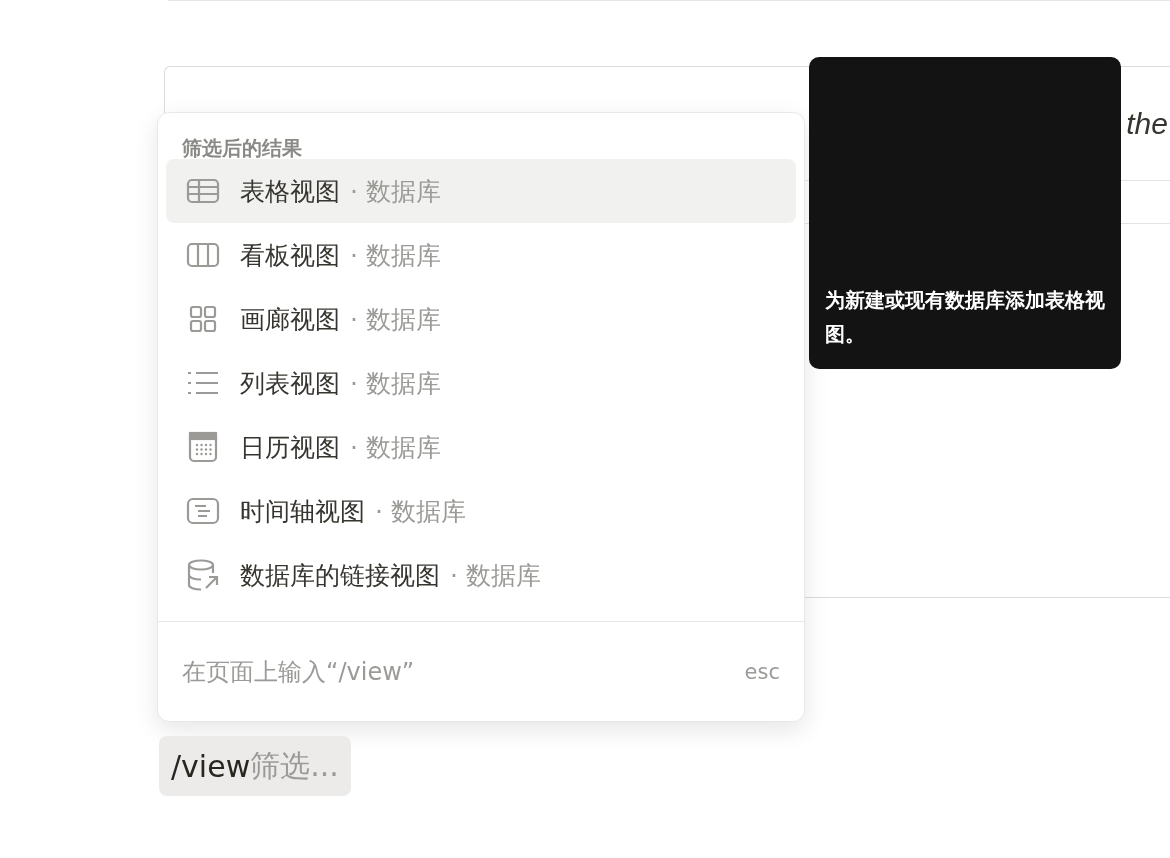  I want to click on menu-item: 日历视图 · 数据库, so click(481, 447).